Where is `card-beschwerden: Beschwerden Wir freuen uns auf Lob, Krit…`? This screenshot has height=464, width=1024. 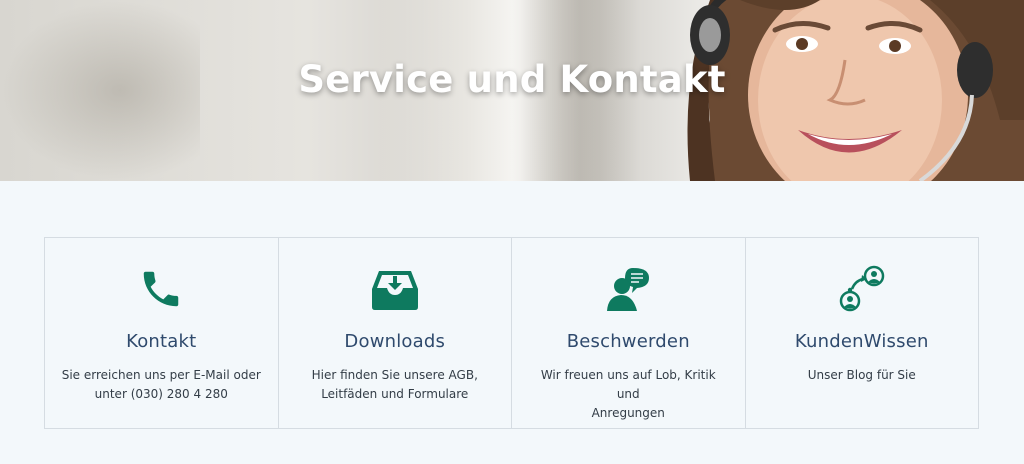
card-beschwerden: Beschwerden Wir freuen uns auf Lob, Krit… is located at coordinates (629, 333).